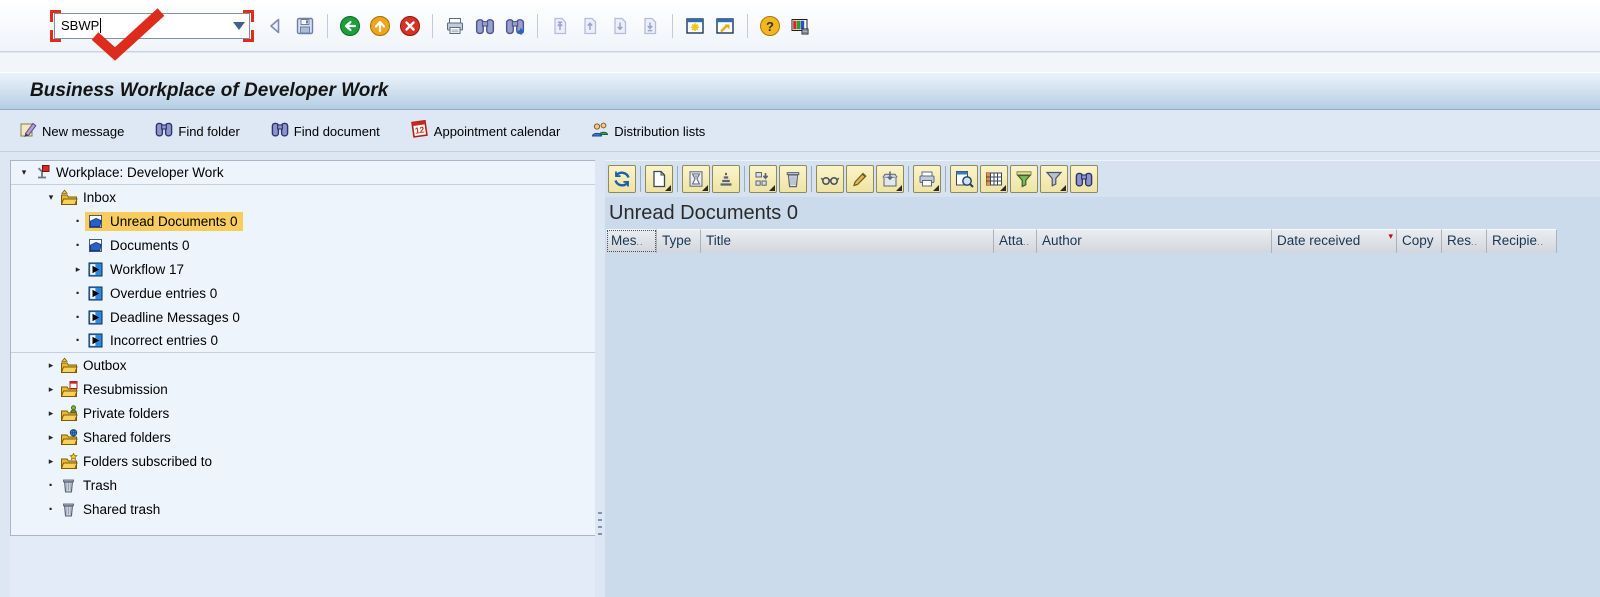 Image resolution: width=1600 pixels, height=597 pixels. I want to click on tree-item-content: Private folders, so click(116, 413).